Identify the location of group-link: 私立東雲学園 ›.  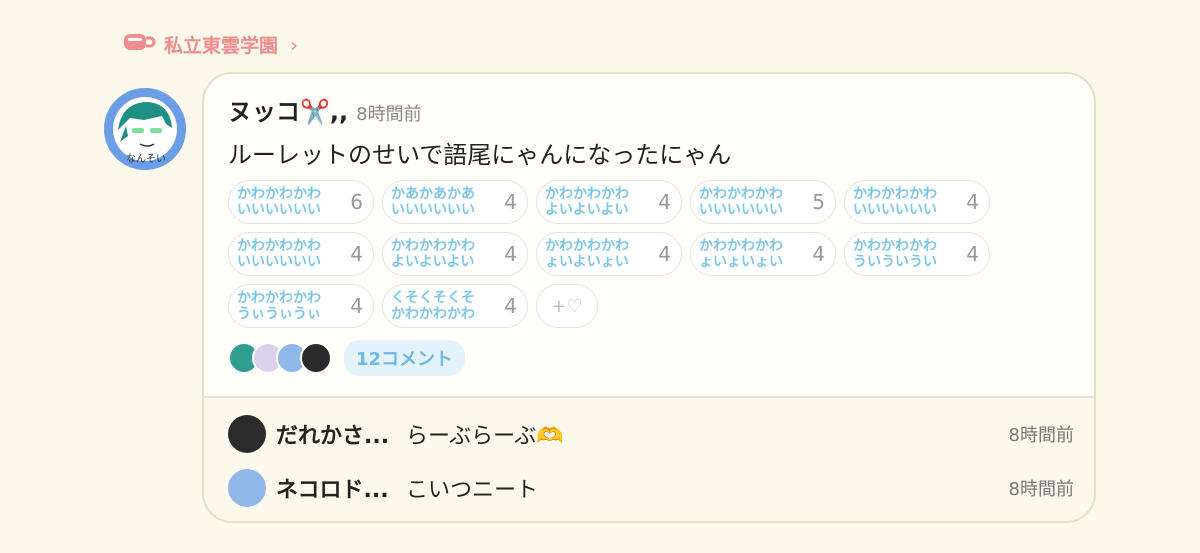
(210, 44).